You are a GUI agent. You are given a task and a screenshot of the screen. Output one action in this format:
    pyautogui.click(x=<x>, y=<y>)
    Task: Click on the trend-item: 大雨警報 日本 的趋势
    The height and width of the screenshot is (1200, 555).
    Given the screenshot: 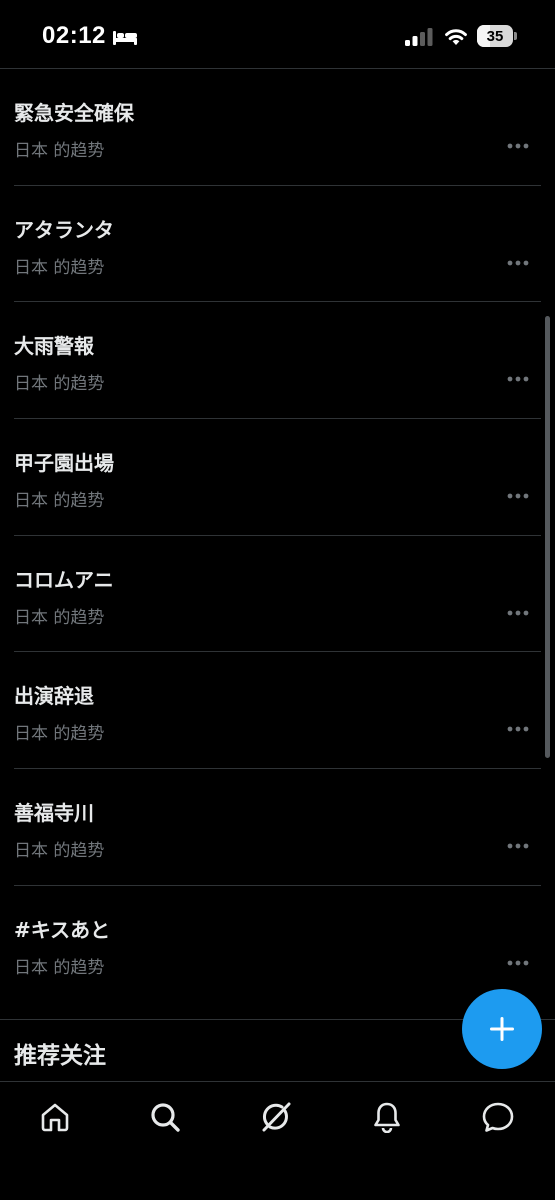 What is the action you would take?
    pyautogui.click(x=277, y=361)
    